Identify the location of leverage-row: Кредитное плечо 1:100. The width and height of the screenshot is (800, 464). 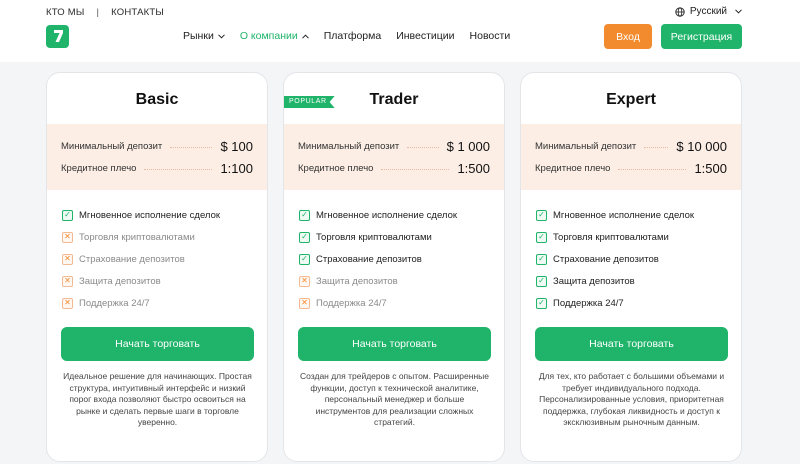
(157, 168).